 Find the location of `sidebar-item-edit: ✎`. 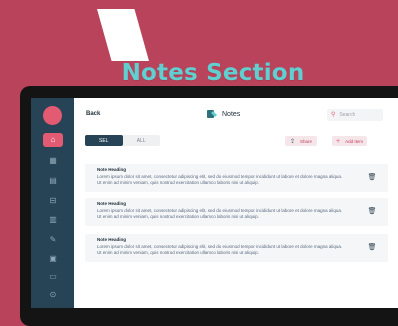

sidebar-item-edit: ✎ is located at coordinates (53, 240).